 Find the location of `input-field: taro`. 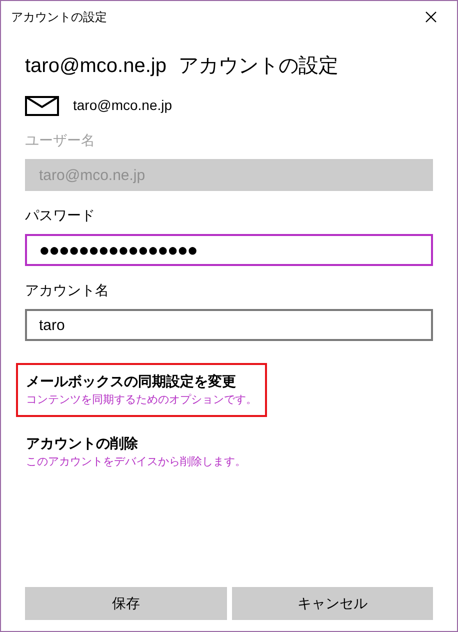

input-field: taro is located at coordinates (229, 325).